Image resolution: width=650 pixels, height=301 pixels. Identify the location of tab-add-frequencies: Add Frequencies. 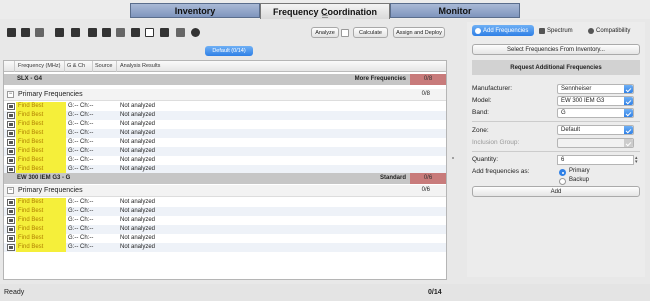
(503, 30).